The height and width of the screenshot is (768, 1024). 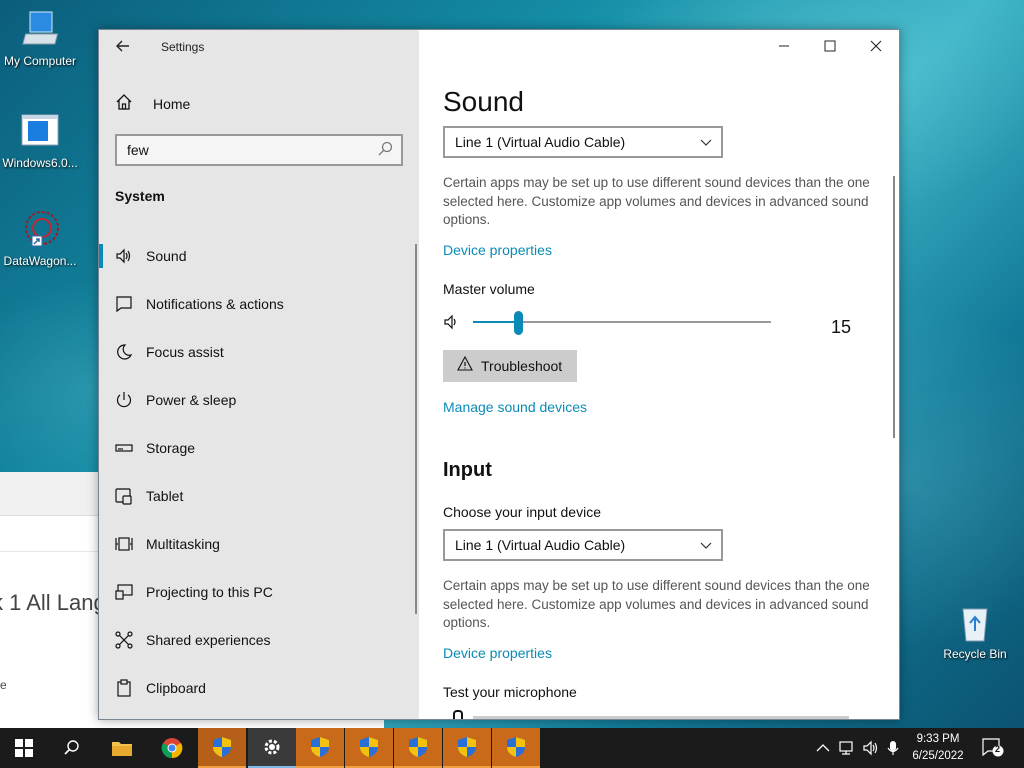 I want to click on home-icon, so click(x=124, y=104).